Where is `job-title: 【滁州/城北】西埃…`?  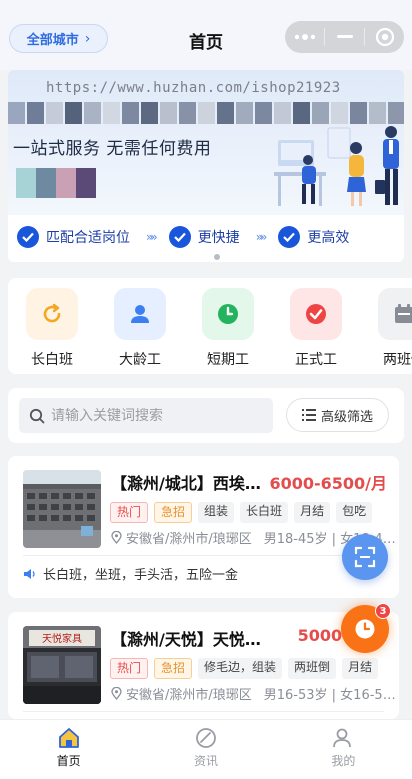 job-title: 【滁州/城北】西埃… is located at coordinates (186, 483).